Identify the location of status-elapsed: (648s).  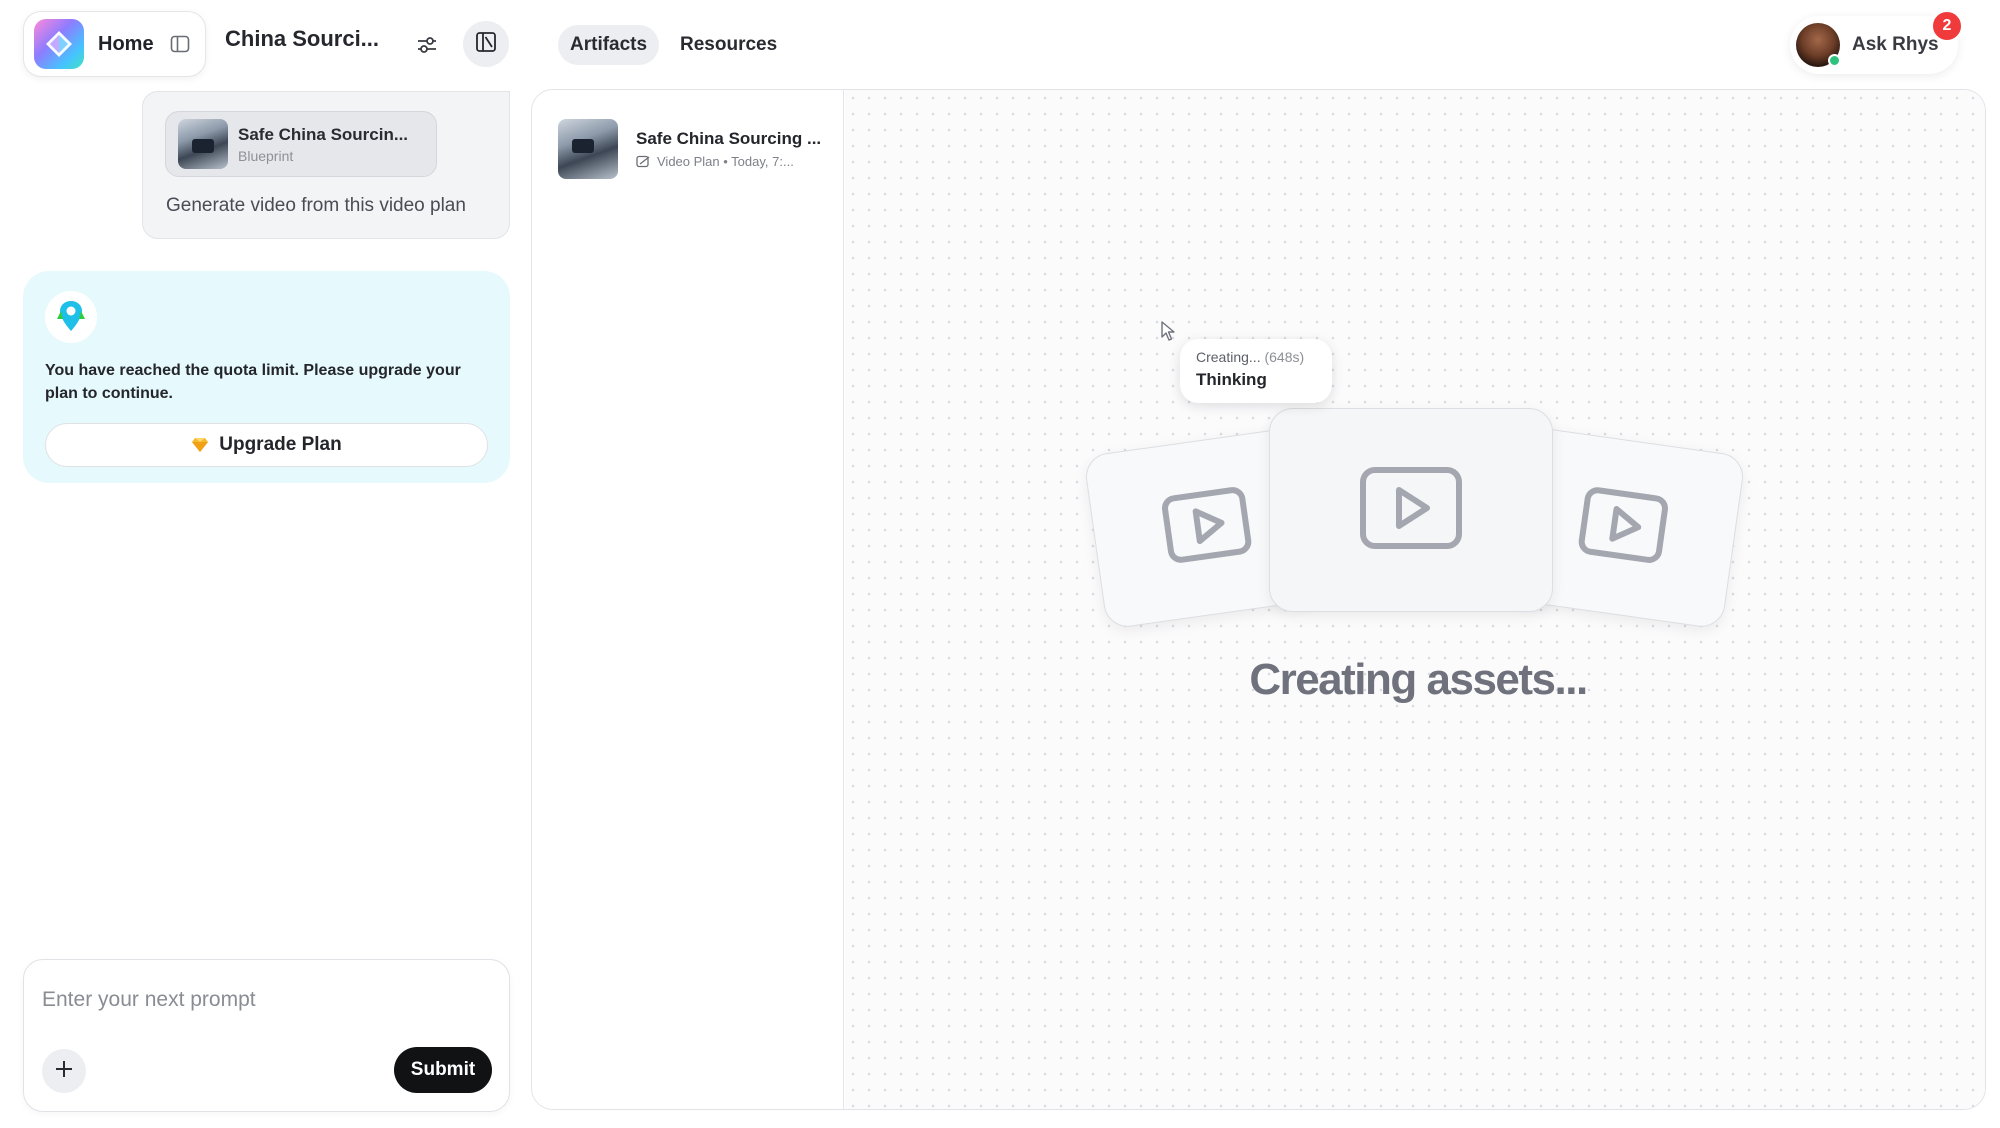
(1284, 357).